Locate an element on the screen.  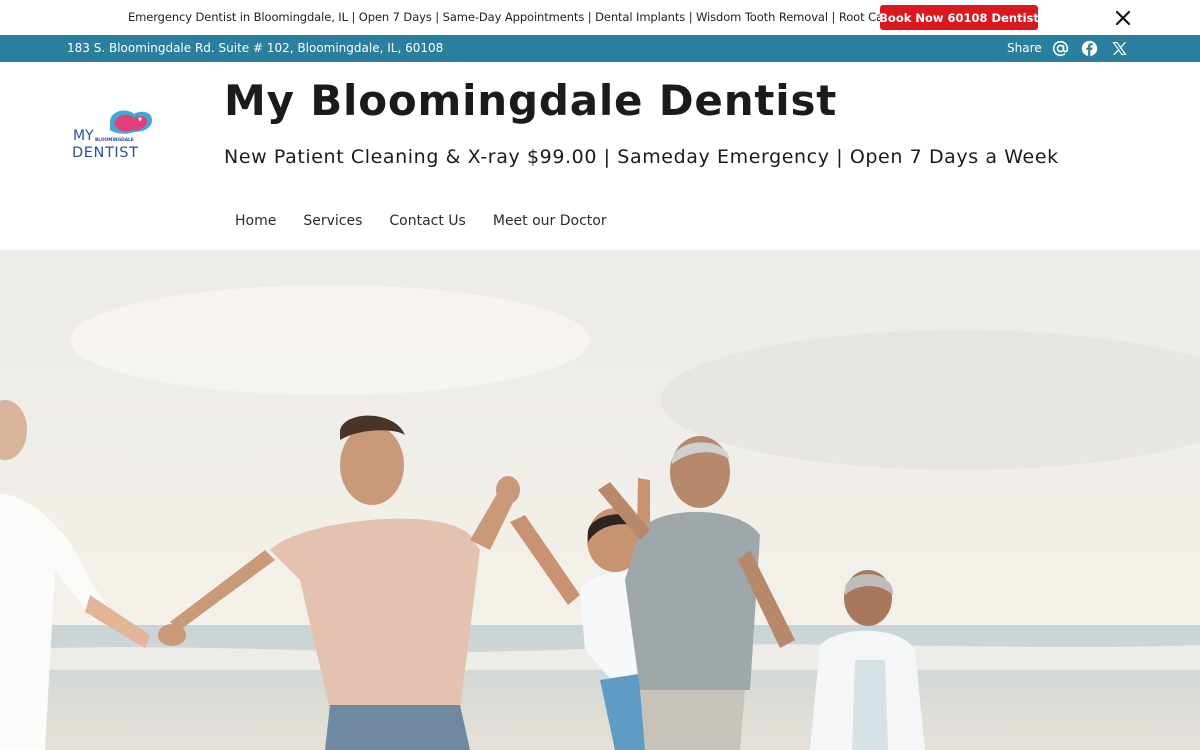
nav-services: Services is located at coordinates (332, 221).